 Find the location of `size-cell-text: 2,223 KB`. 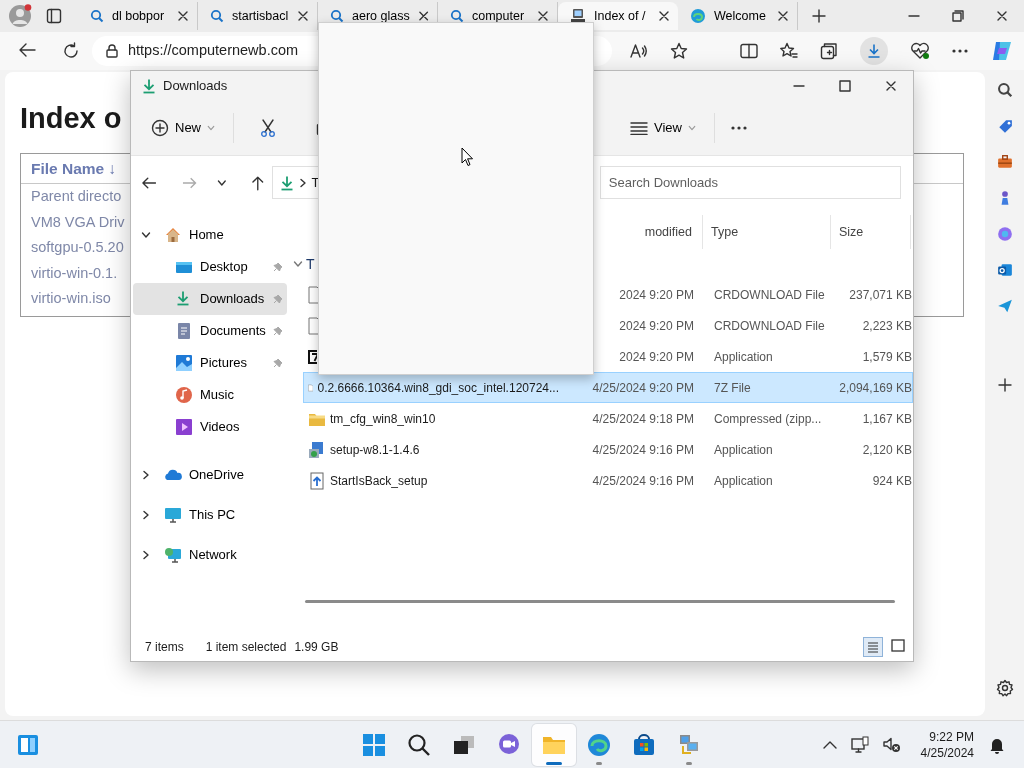

size-cell-text: 2,223 KB is located at coordinates (886, 326).